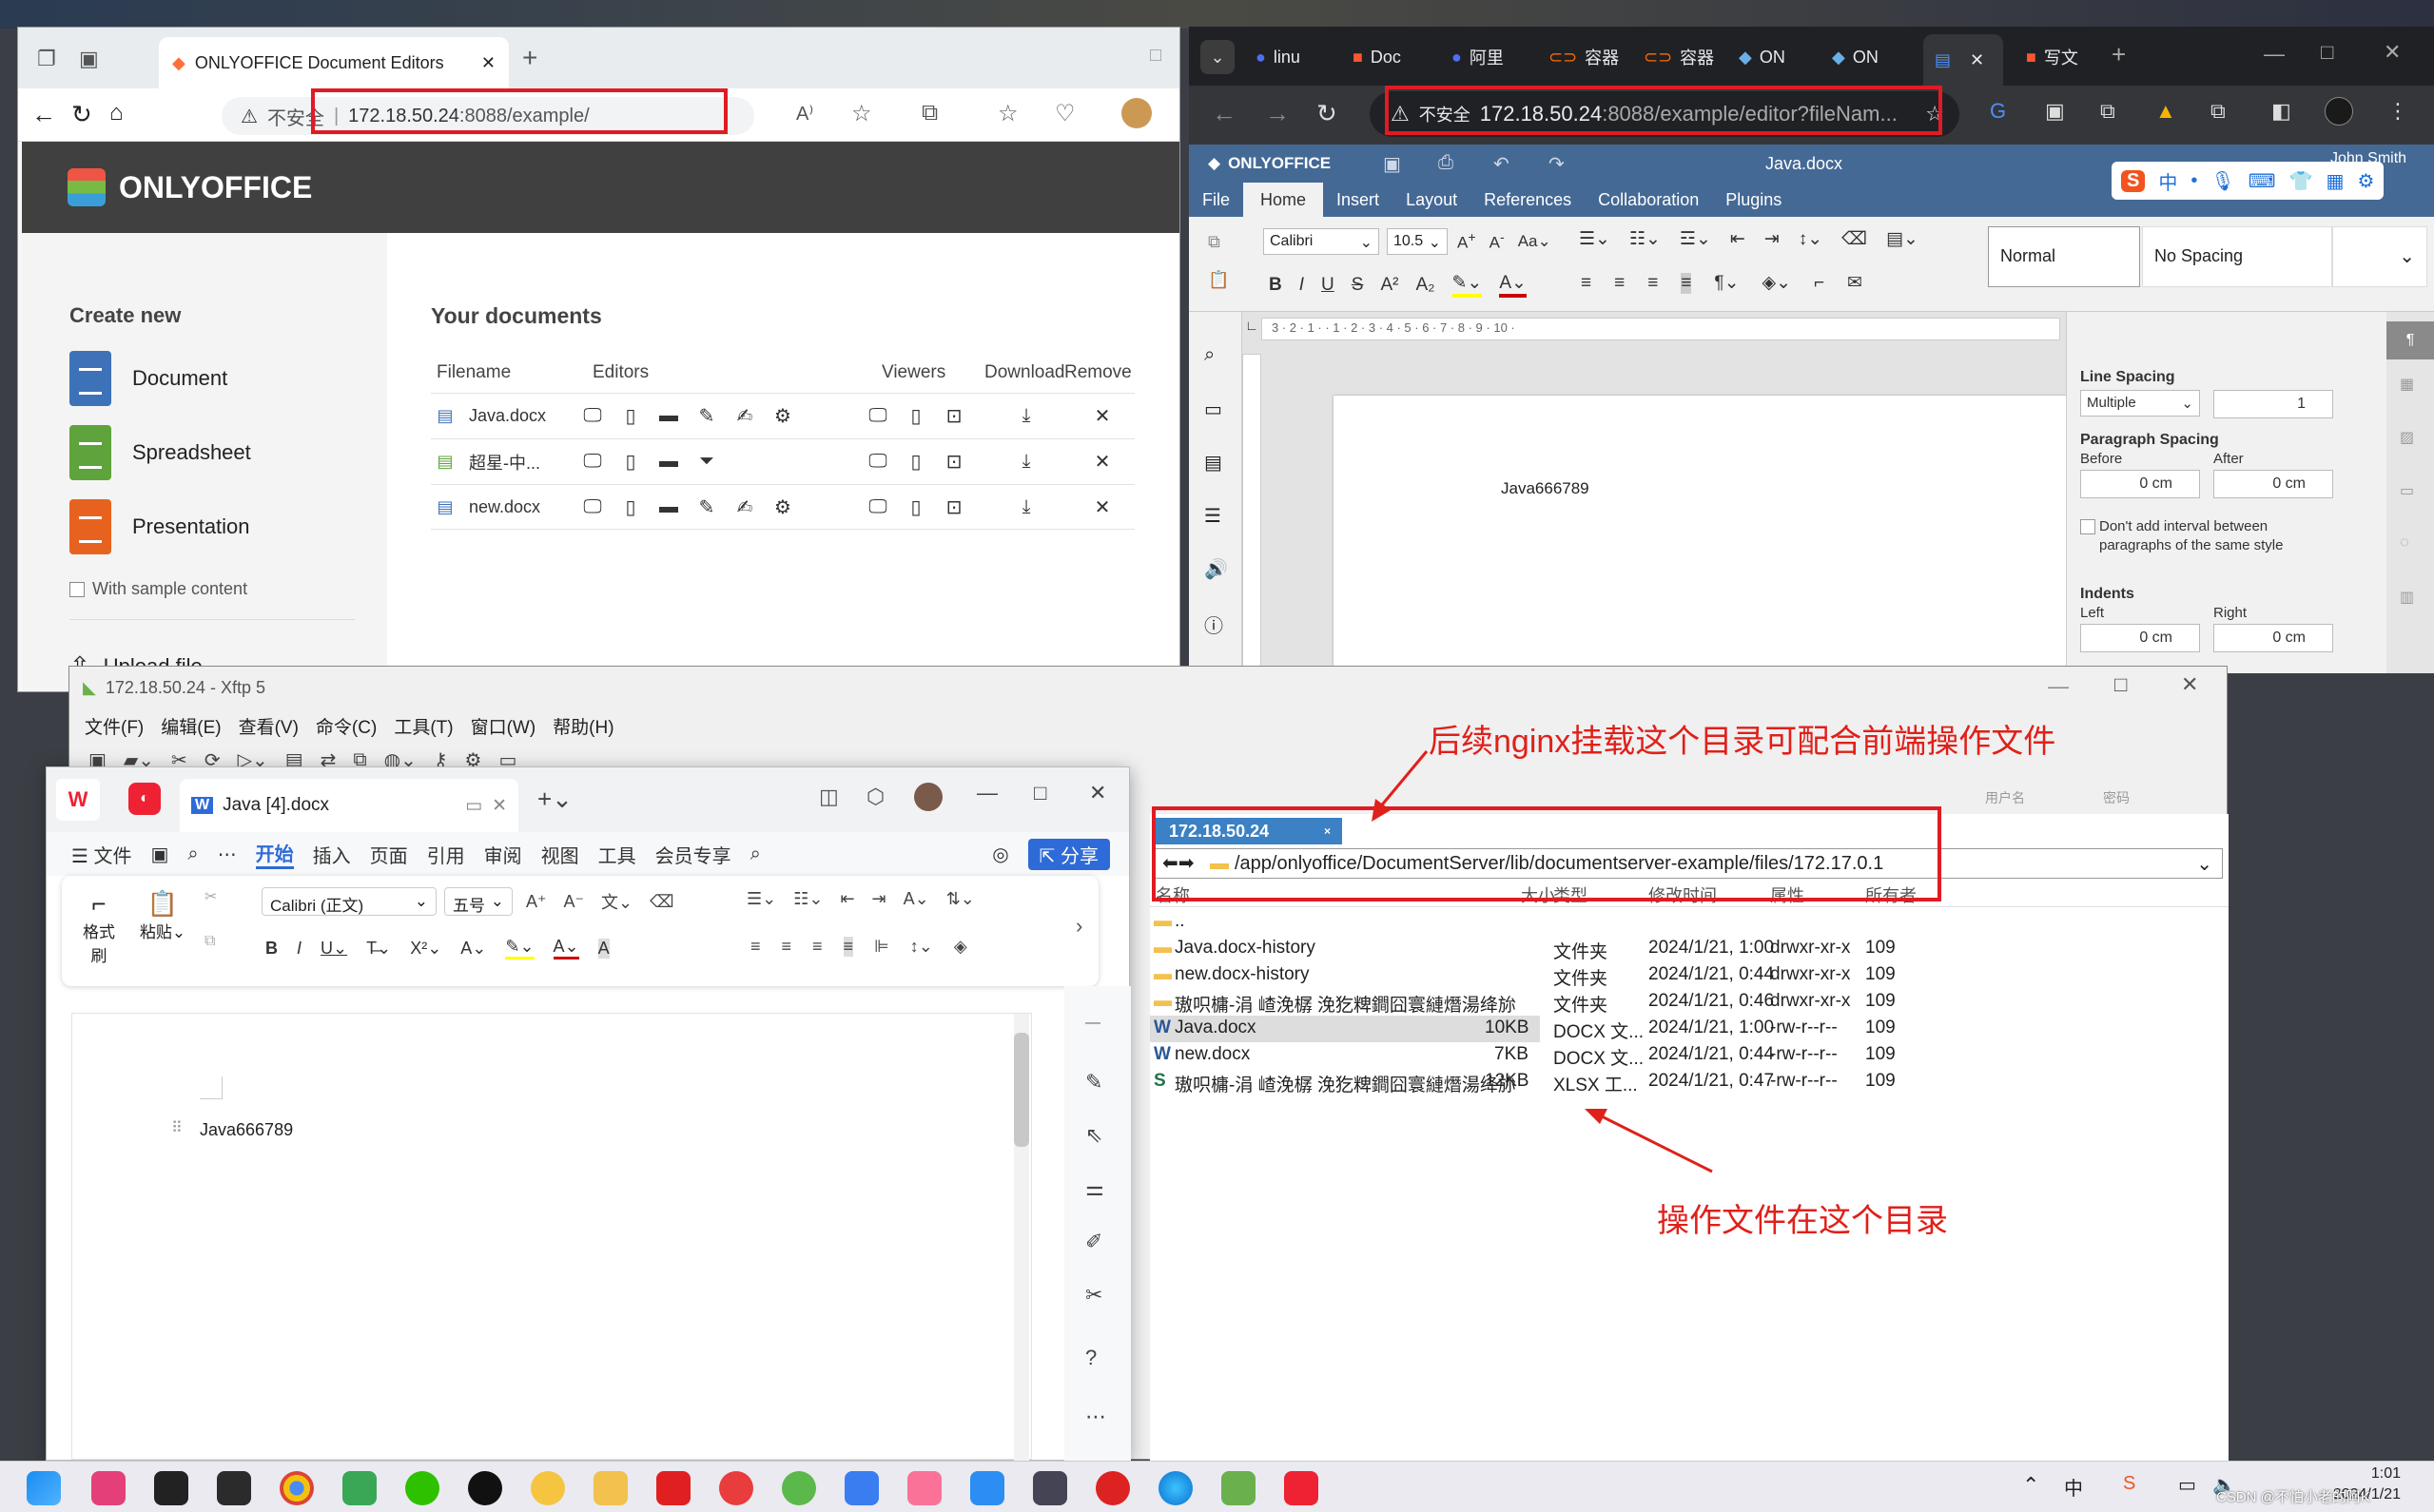 This screenshot has width=2434, height=1512. I want to click on select-icon: ⇖, so click(1093, 1135).